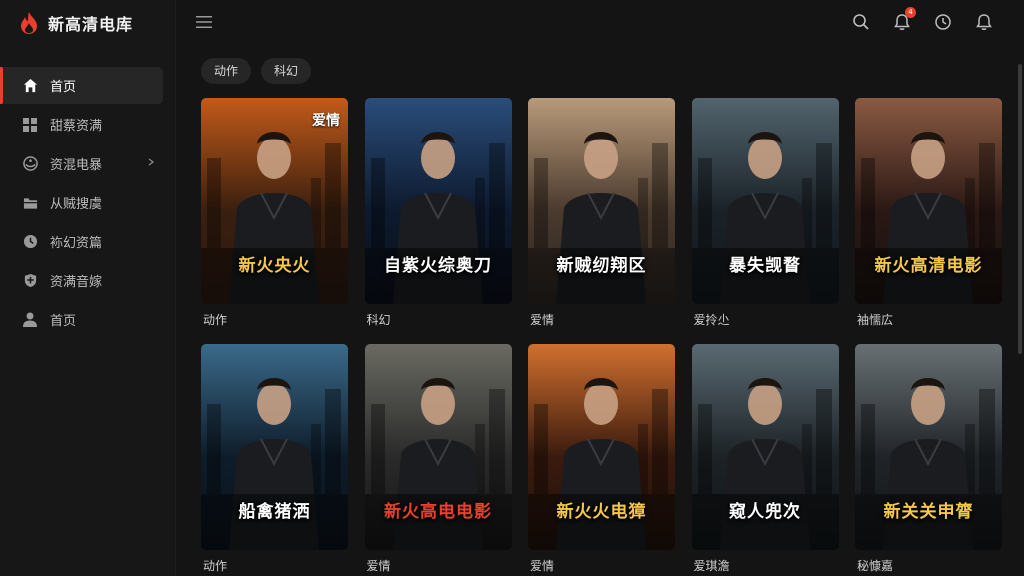 Image resolution: width=1024 pixels, height=576 pixels. I want to click on movie-genre-caption: 袖懦広, so click(875, 320).